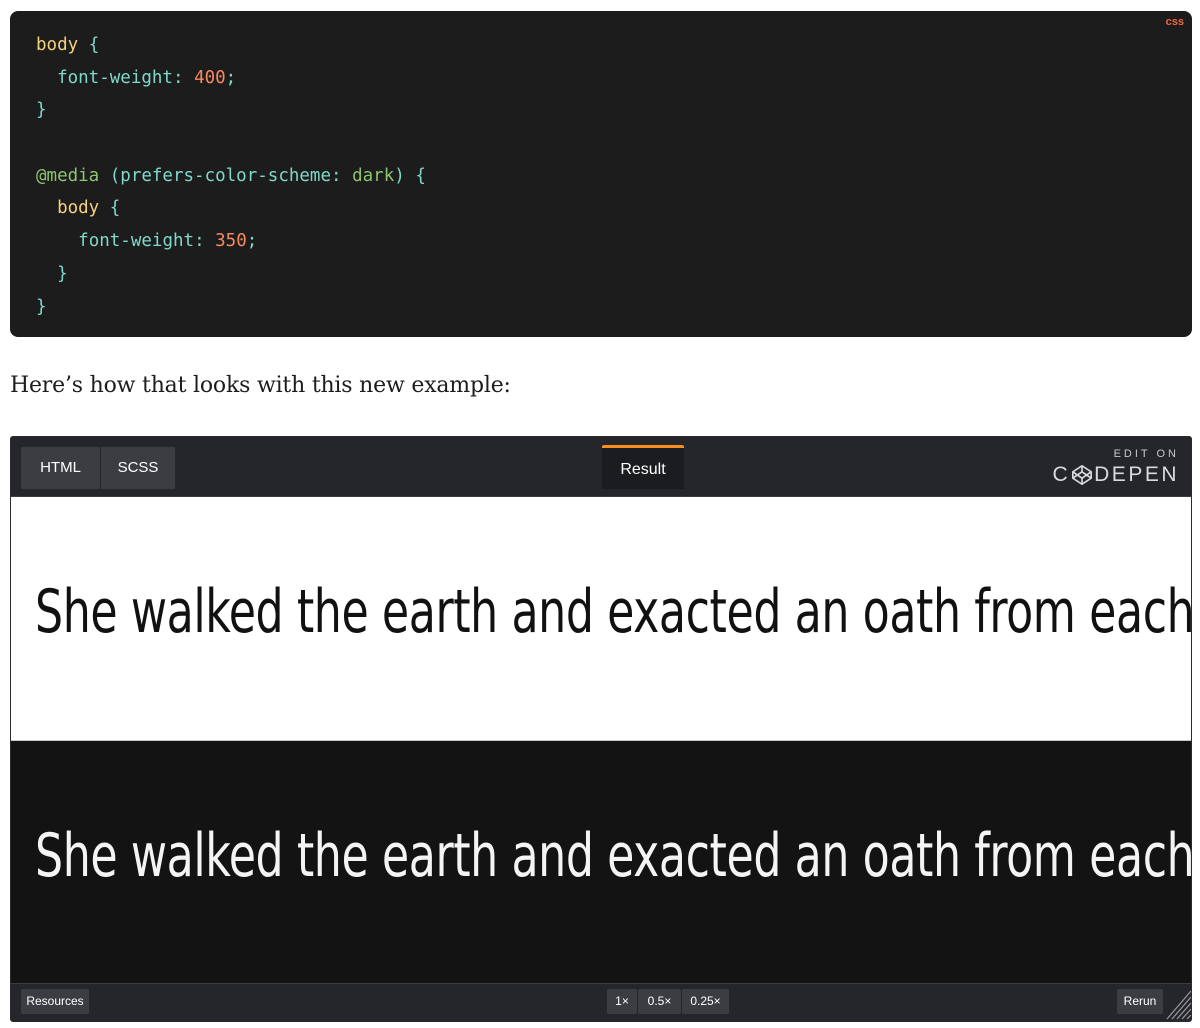  Describe the element at coordinates (1178, 1003) in the screenshot. I see `resize-grip-icon` at that location.